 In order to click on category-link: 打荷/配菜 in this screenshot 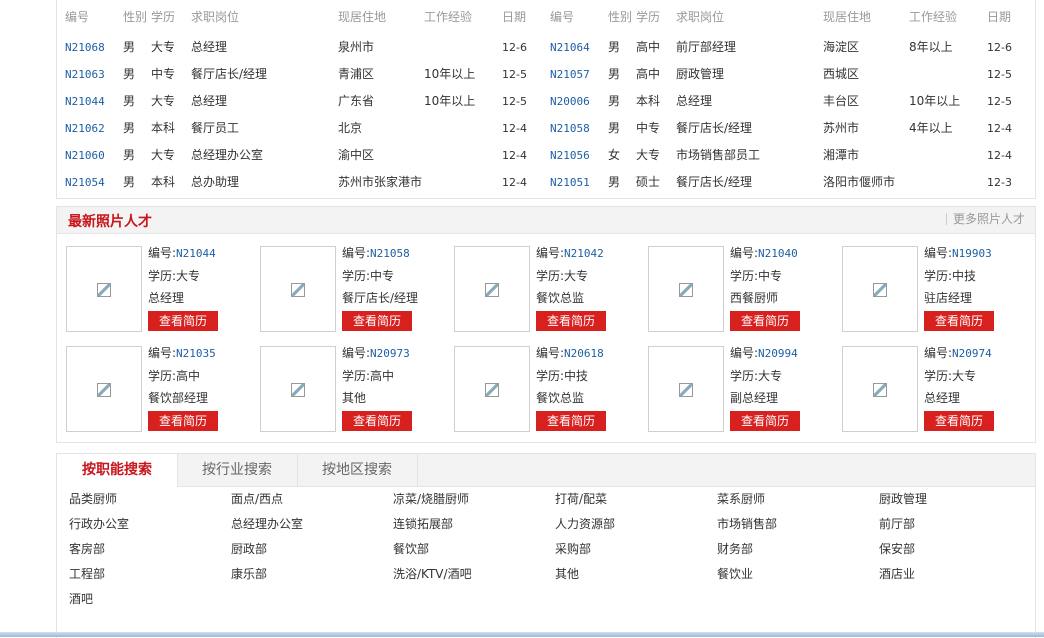, I will do `click(581, 498)`.